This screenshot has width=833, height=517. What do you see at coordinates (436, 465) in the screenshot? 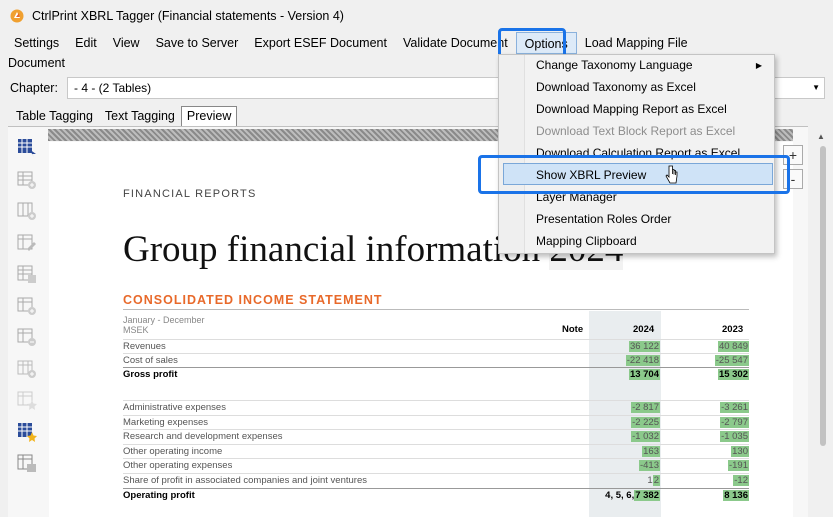
I see `table-row: Other operating expenses 7-413 -191` at bounding box center [436, 465].